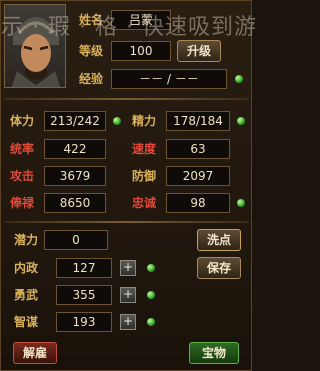 The image size is (320, 371). Describe the element at coordinates (76, 240) in the screenshot. I see `potential-field: 0` at that location.